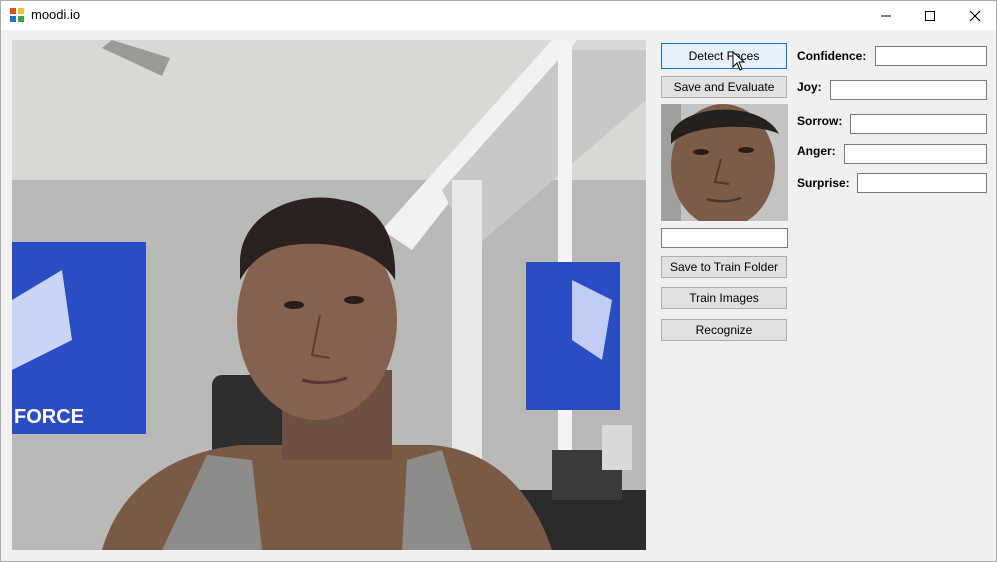 The image size is (997, 562). I want to click on app-icon, so click(17, 15).